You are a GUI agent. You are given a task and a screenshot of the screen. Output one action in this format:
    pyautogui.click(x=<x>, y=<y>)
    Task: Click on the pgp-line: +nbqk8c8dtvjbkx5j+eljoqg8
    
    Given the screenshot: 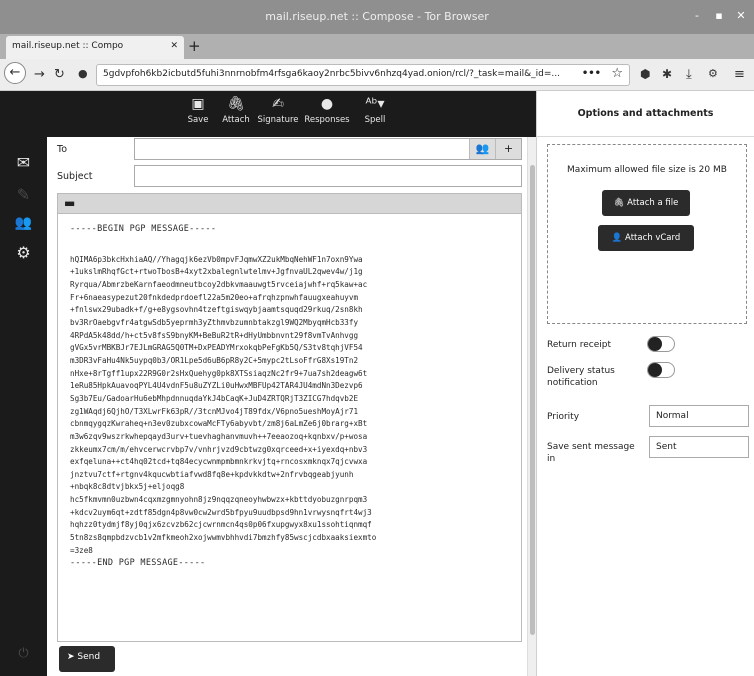 What is the action you would take?
    pyautogui.click(x=127, y=487)
    